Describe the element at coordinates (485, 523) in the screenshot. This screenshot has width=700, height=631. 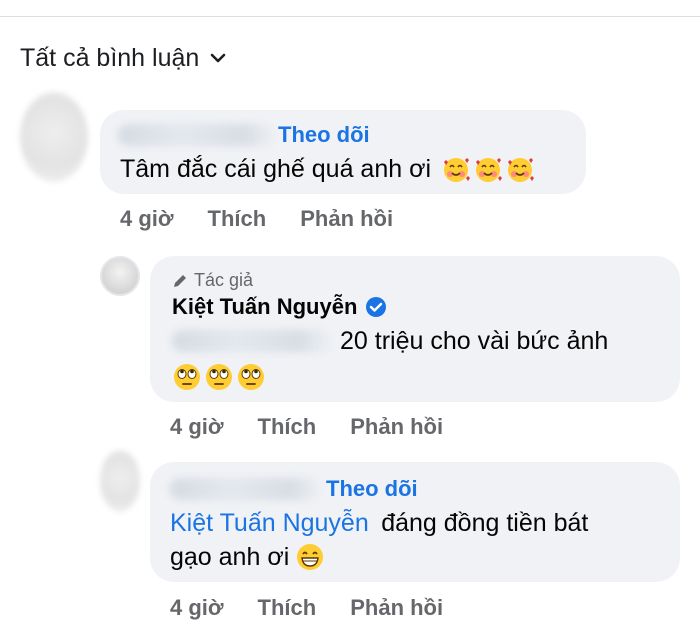
I see `comment-text-line1: đáng đồng tiền bát` at that location.